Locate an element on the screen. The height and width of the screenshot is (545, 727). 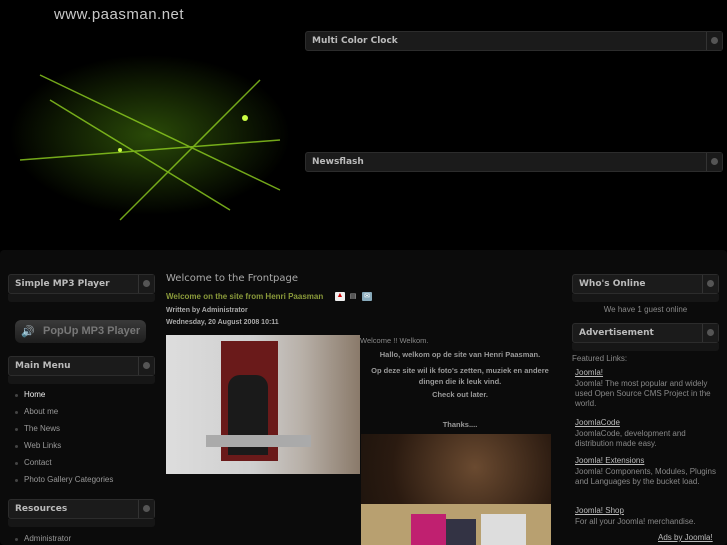
site-title: www.paasman.net is located at coordinates (119, 14).